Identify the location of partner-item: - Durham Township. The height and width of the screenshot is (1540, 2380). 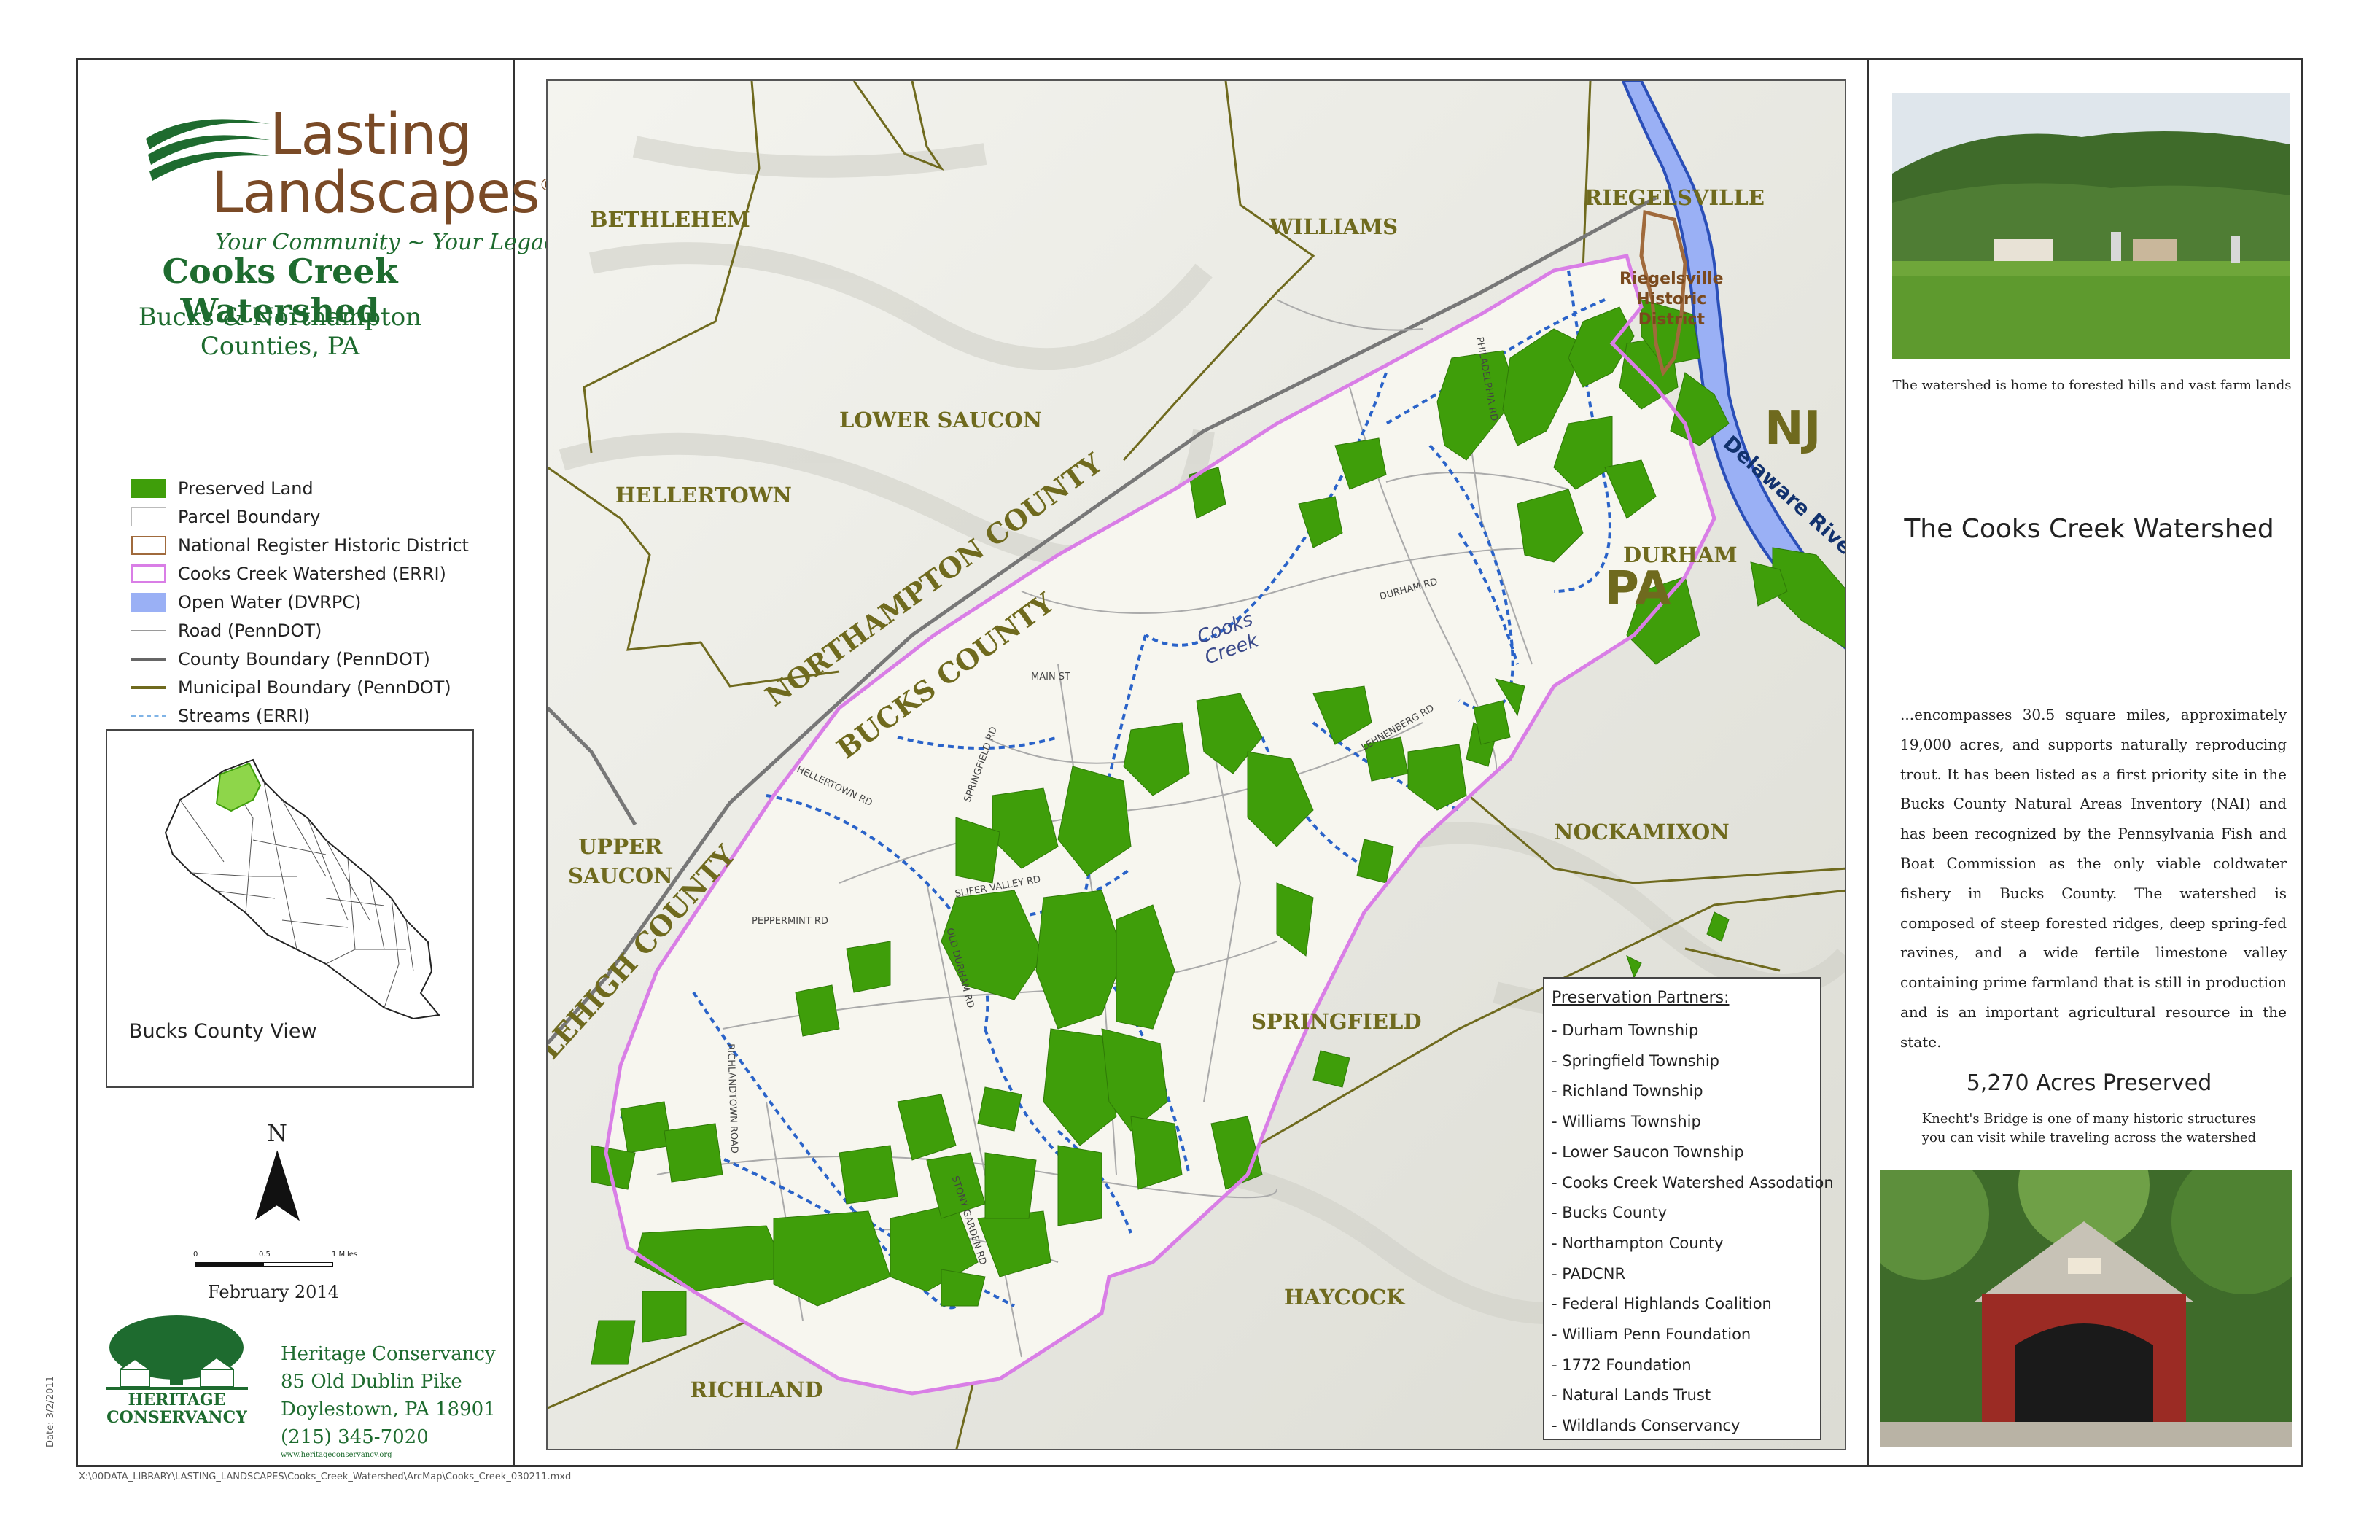
(1625, 1030).